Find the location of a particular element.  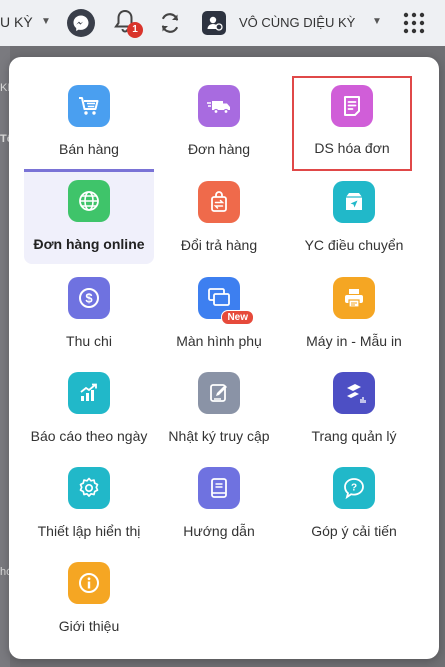

store-name: U KỲ is located at coordinates (16, 22).